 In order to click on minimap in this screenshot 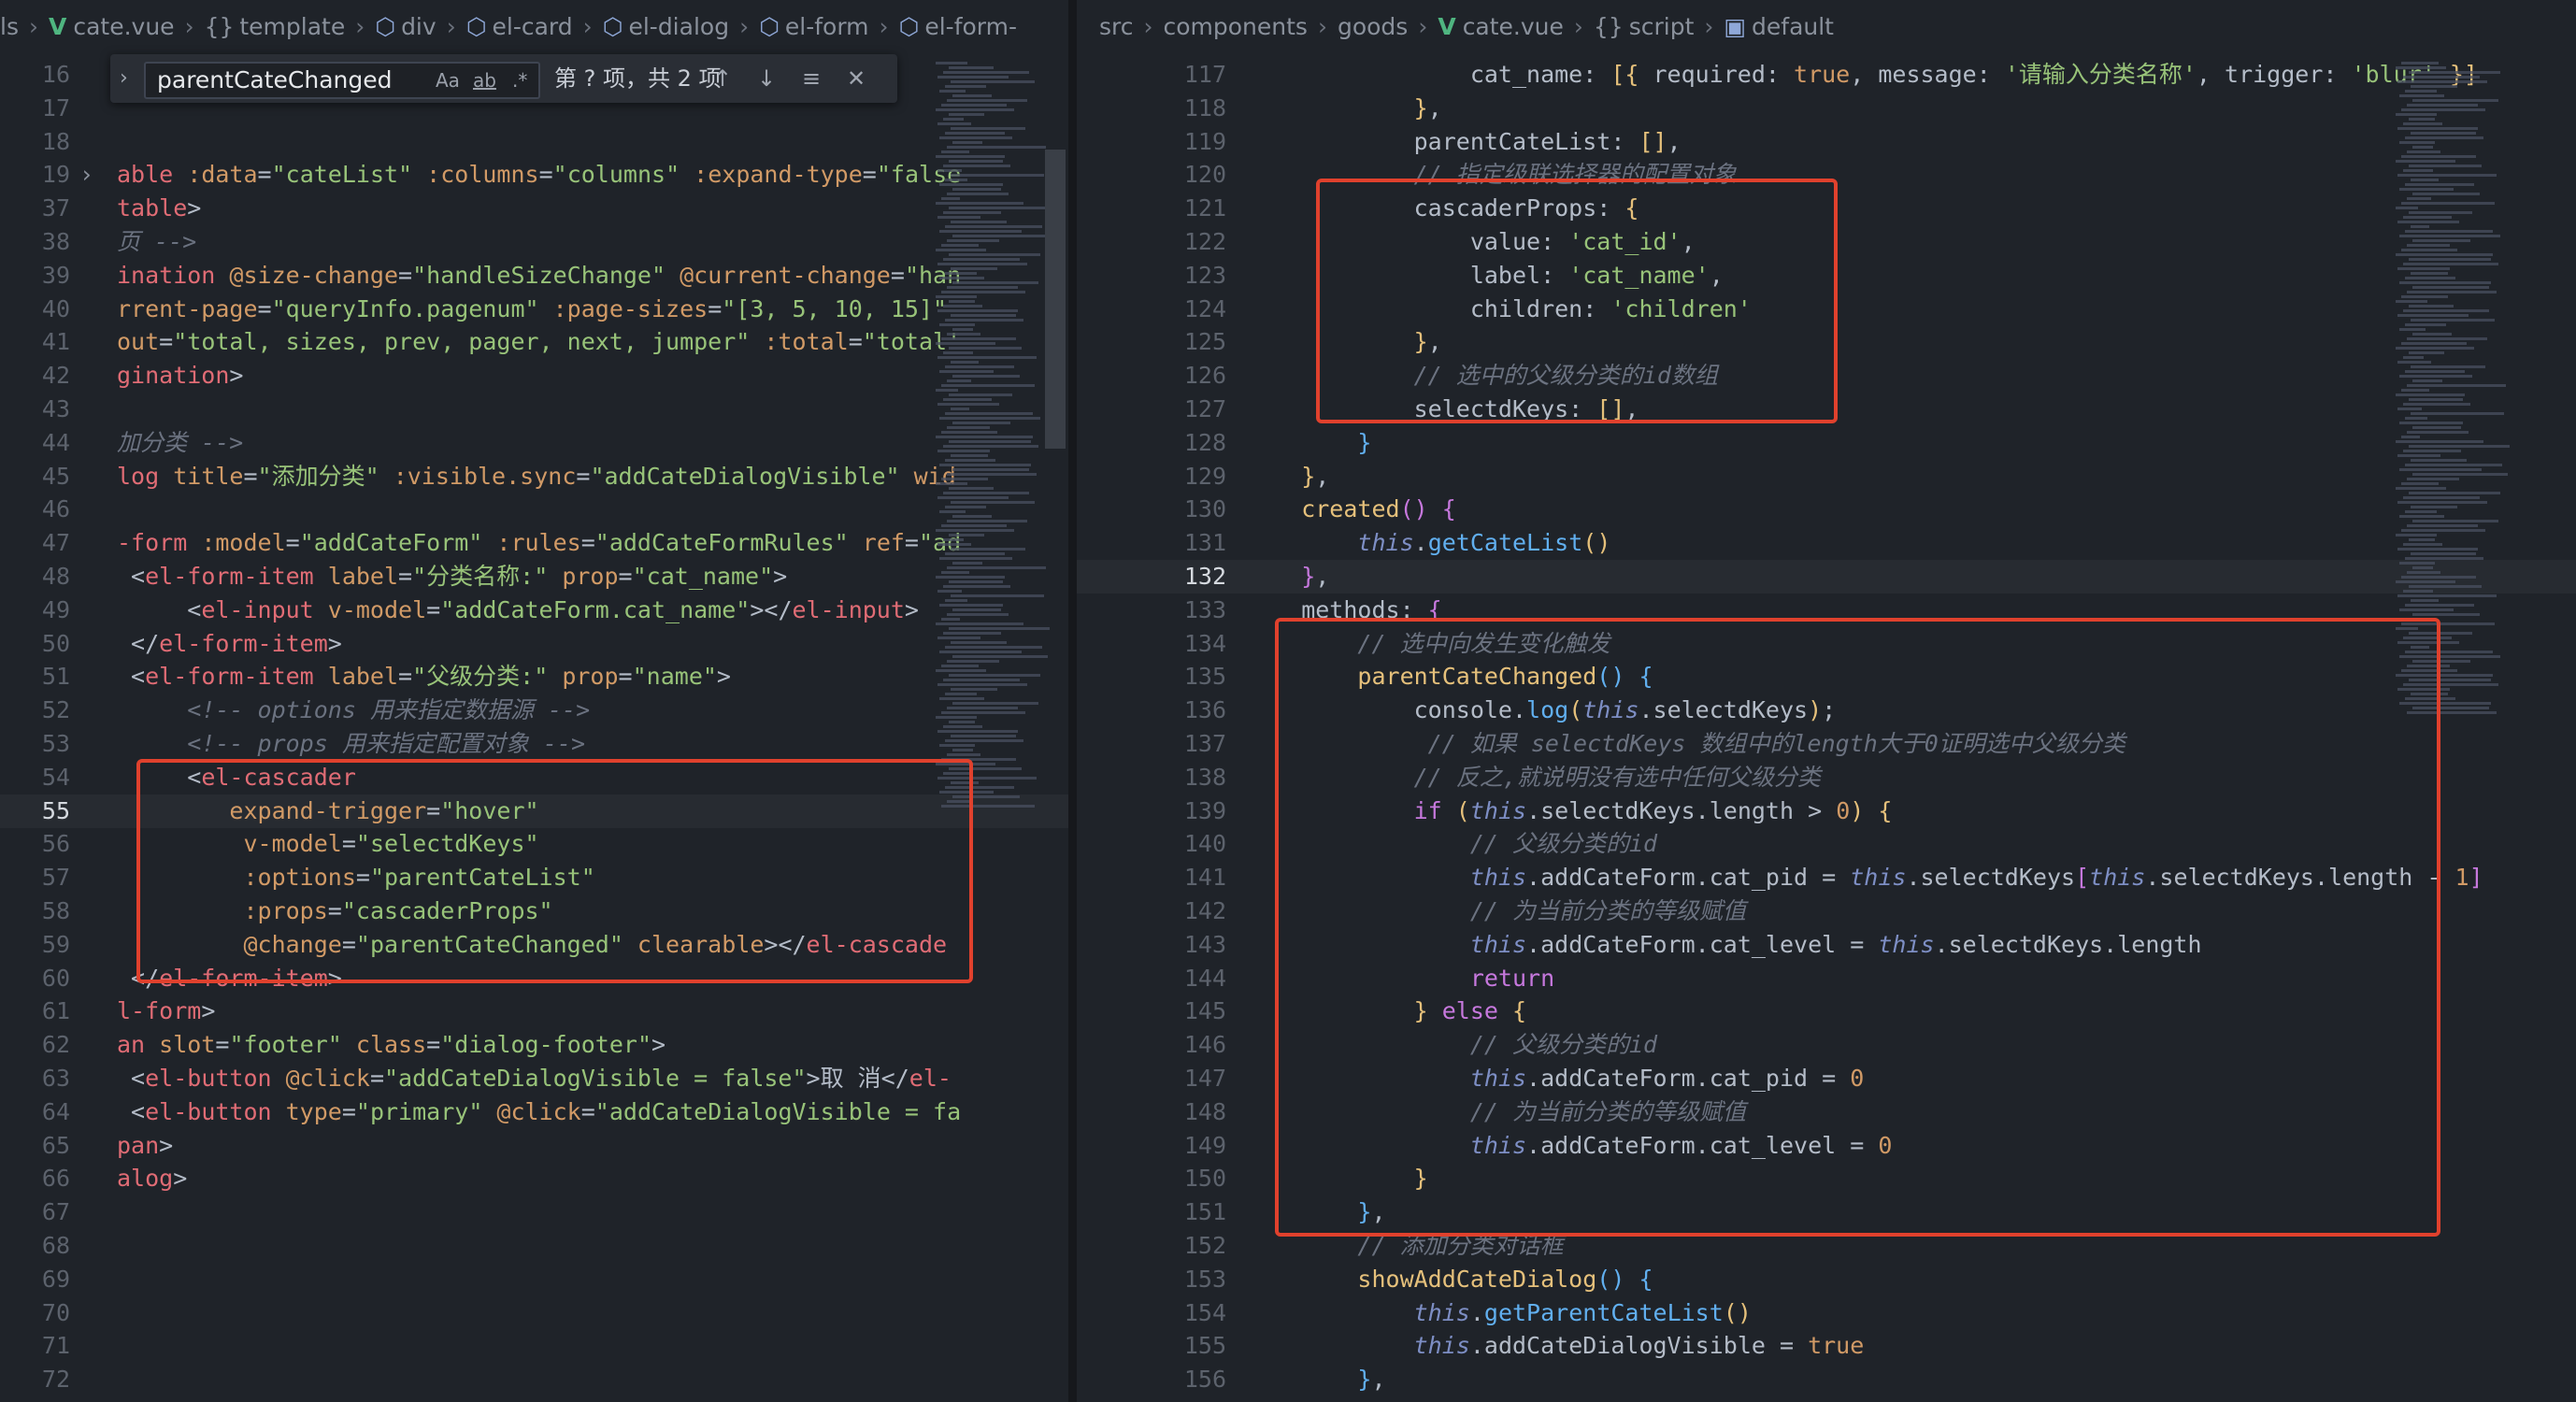, I will do `click(2452, 728)`.